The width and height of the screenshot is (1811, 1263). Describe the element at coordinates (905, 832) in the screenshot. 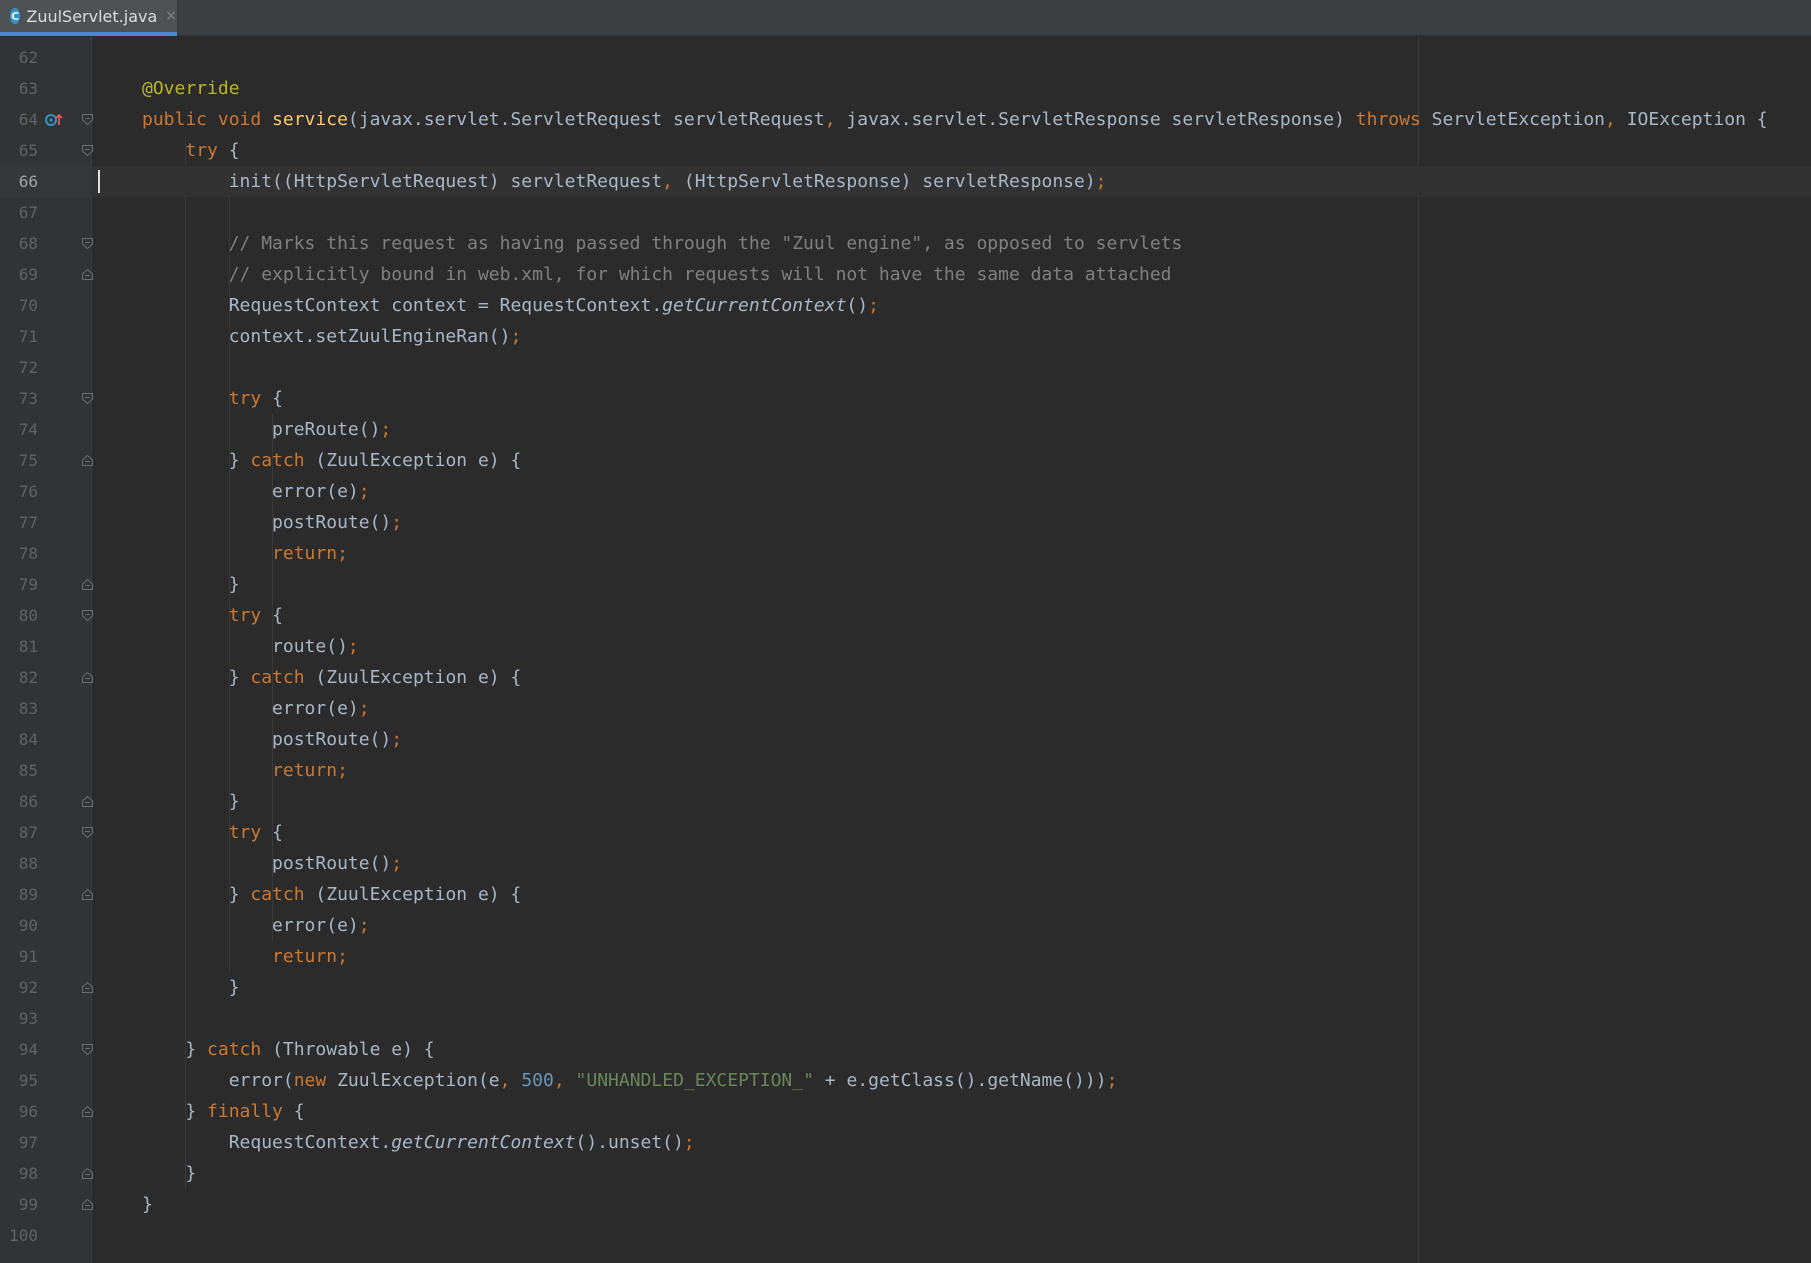

I see `code-line: 87 try {` at that location.